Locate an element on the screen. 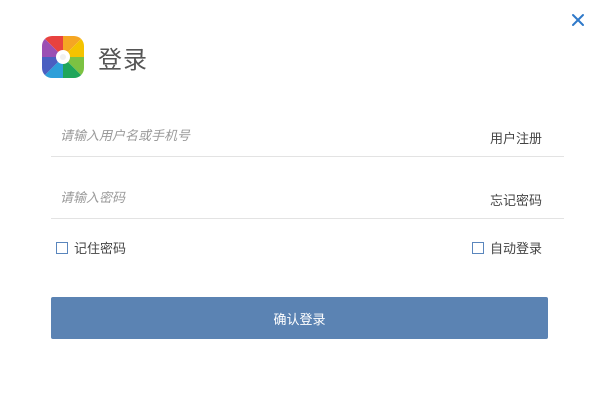 The height and width of the screenshot is (400, 600). username-field: 用户注册 is located at coordinates (307, 136).